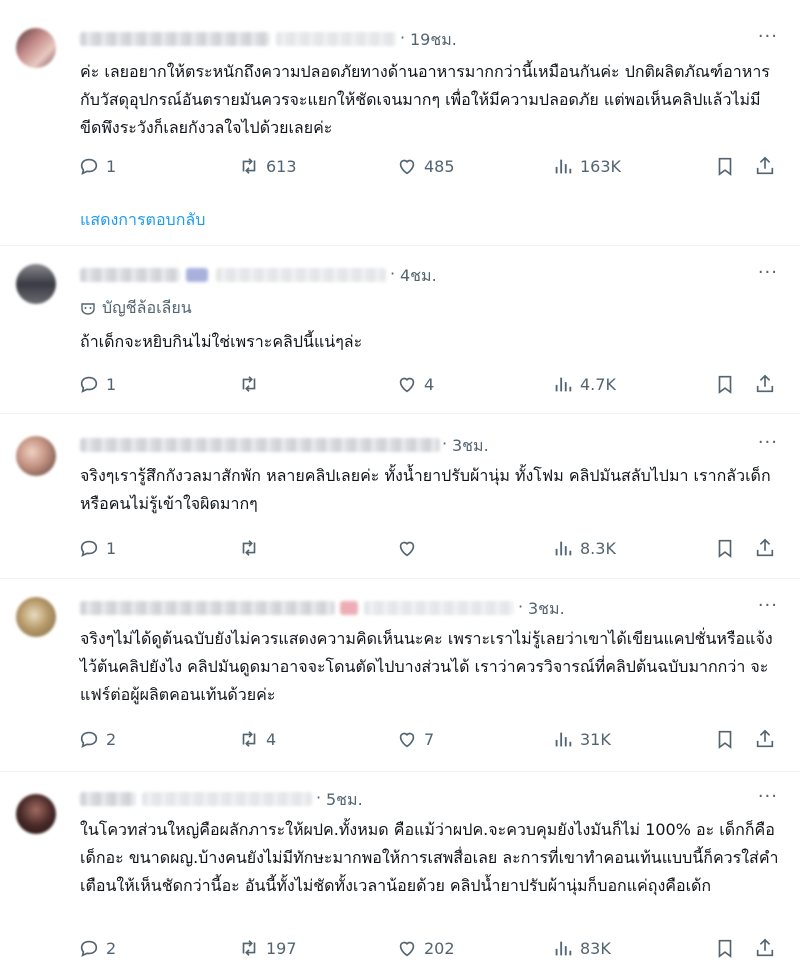  I want to click on action-bar: 2 4 7 31K, so click(430, 739).